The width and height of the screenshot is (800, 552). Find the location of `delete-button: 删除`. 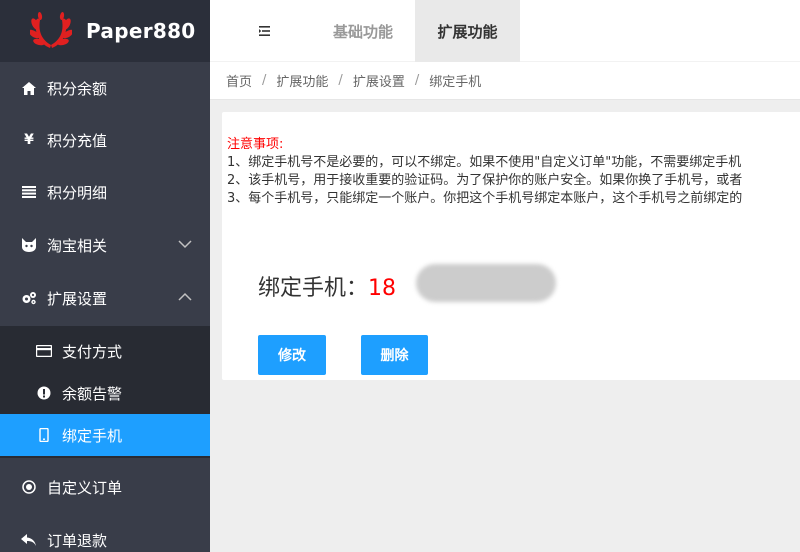

delete-button: 删除 is located at coordinates (394, 355).